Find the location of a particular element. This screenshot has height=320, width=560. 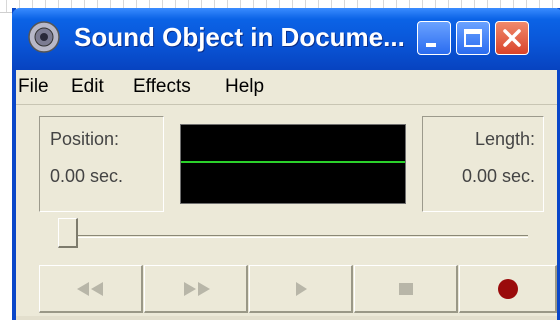

maximize-button is located at coordinates (473, 38).